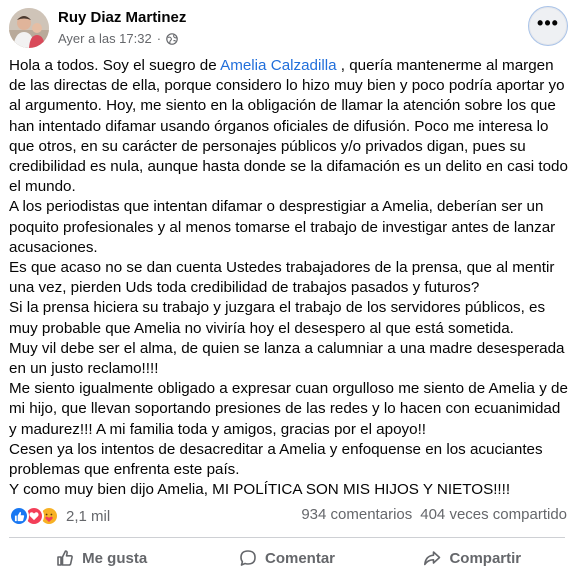 The width and height of the screenshot is (574, 575). I want to click on like-button: Me gusta, so click(101, 558).